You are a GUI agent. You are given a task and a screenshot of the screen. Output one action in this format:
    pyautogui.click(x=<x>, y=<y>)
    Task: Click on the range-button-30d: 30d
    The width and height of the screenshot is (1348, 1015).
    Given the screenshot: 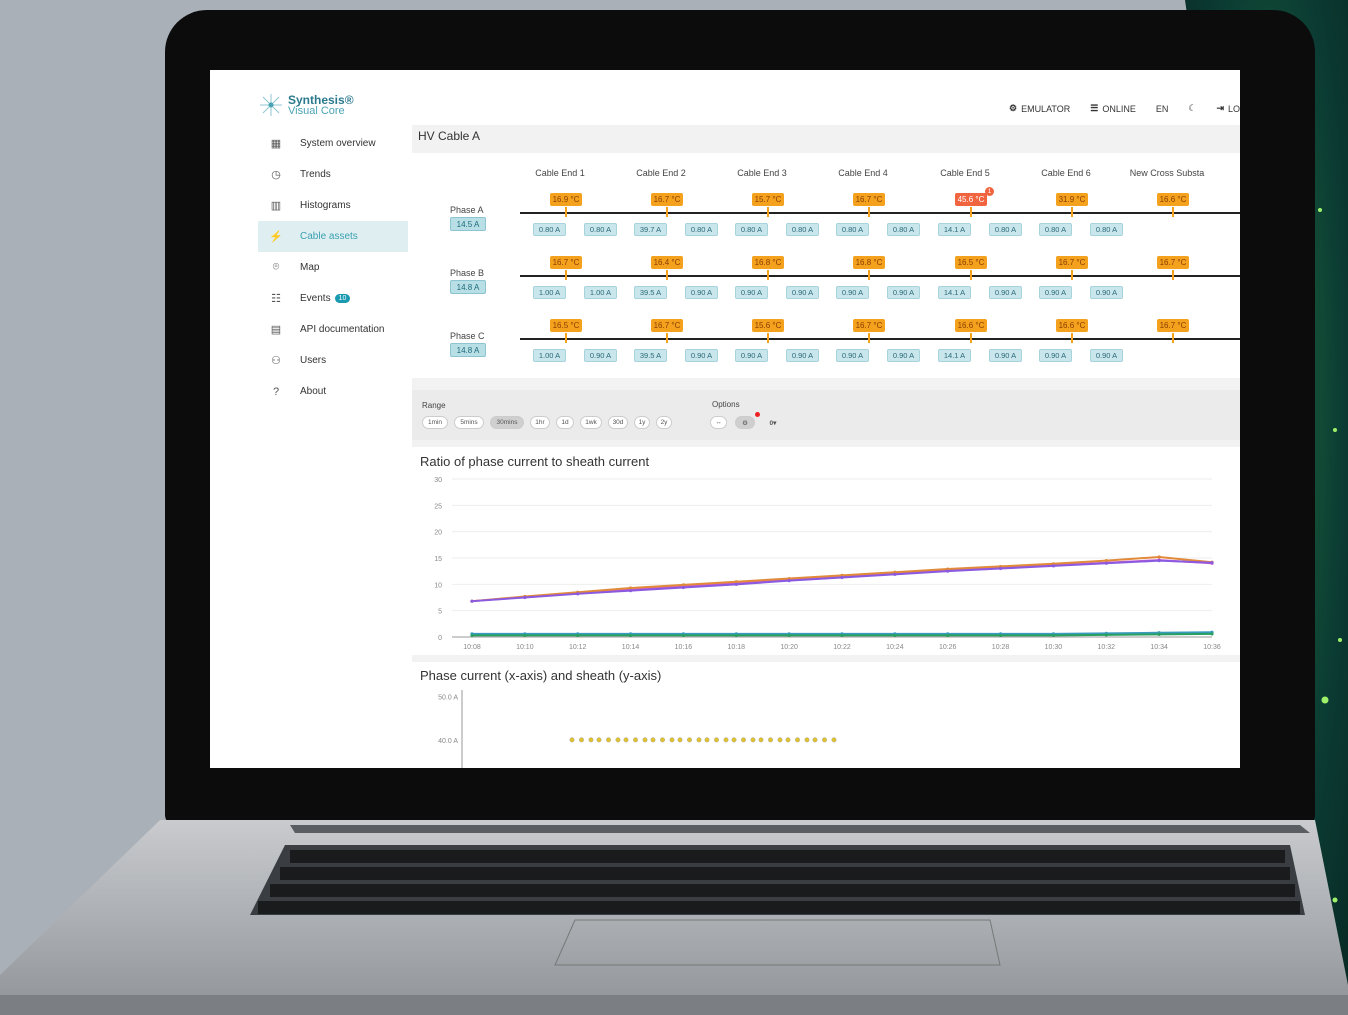 What is the action you would take?
    pyautogui.click(x=618, y=422)
    